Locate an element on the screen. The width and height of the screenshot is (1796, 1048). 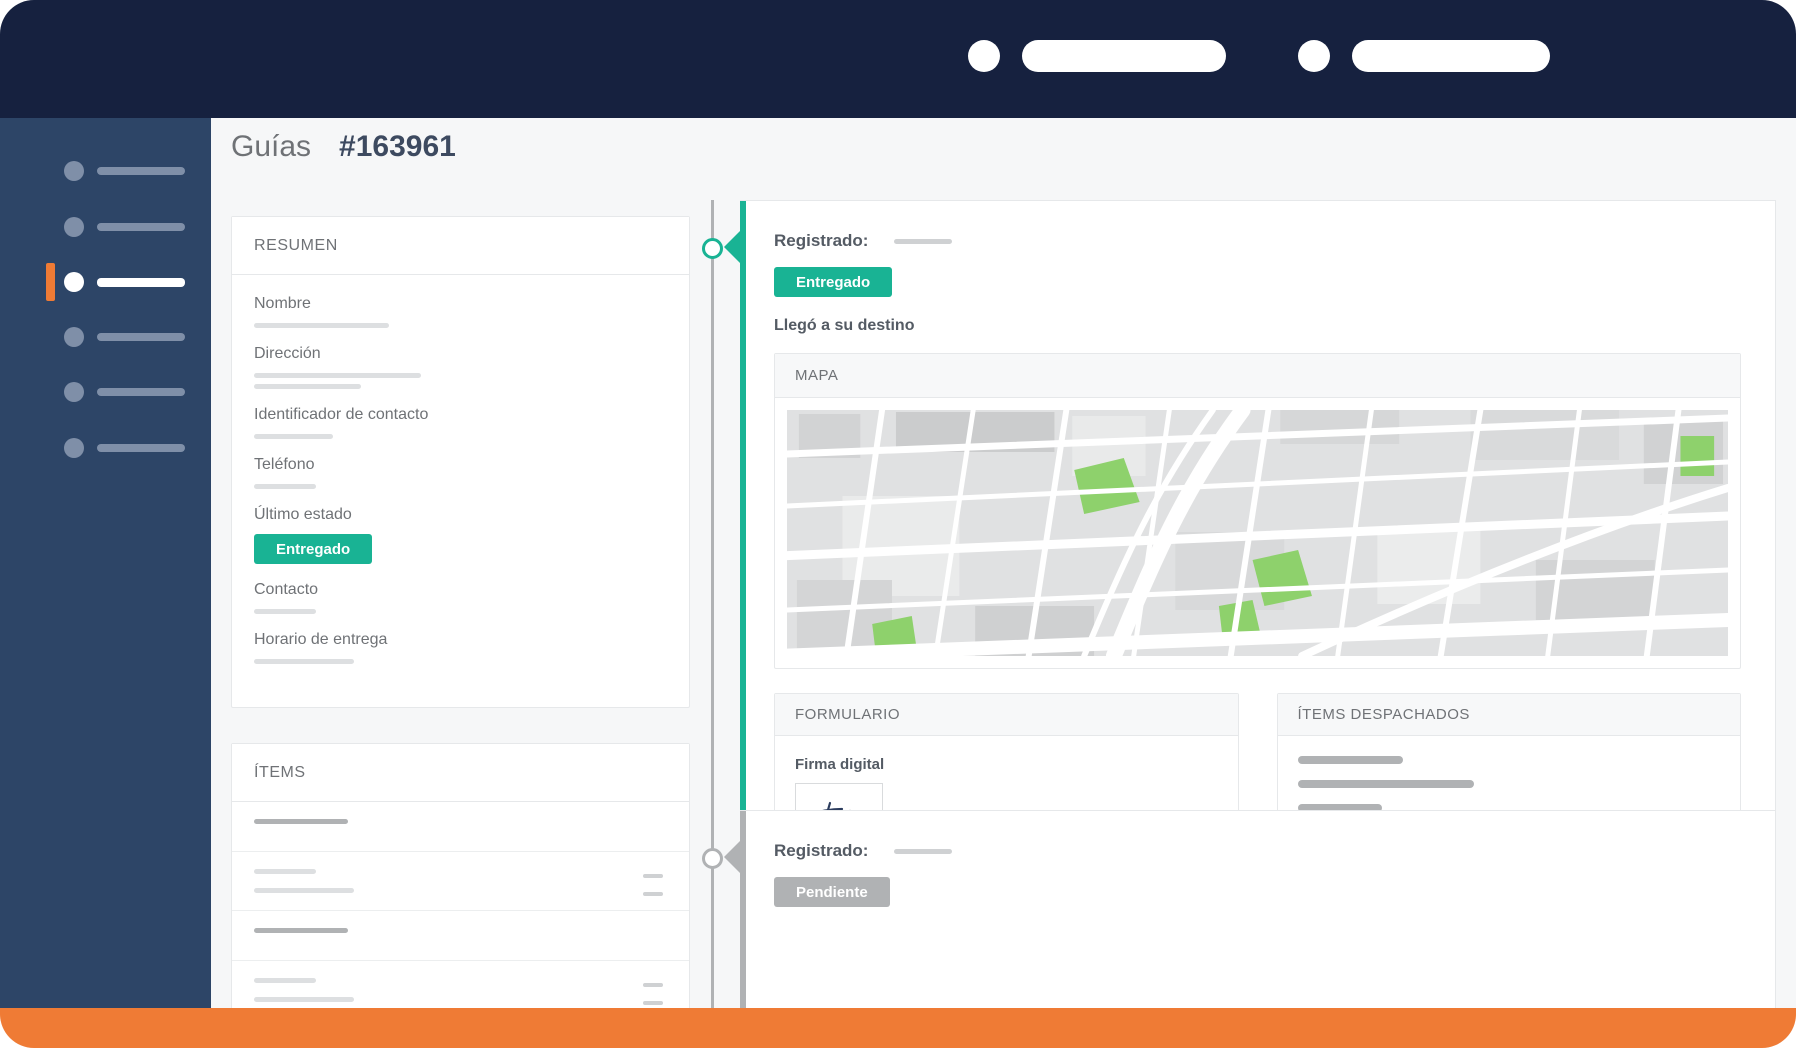
summary-status-badge: Entregado is located at coordinates (313, 549).